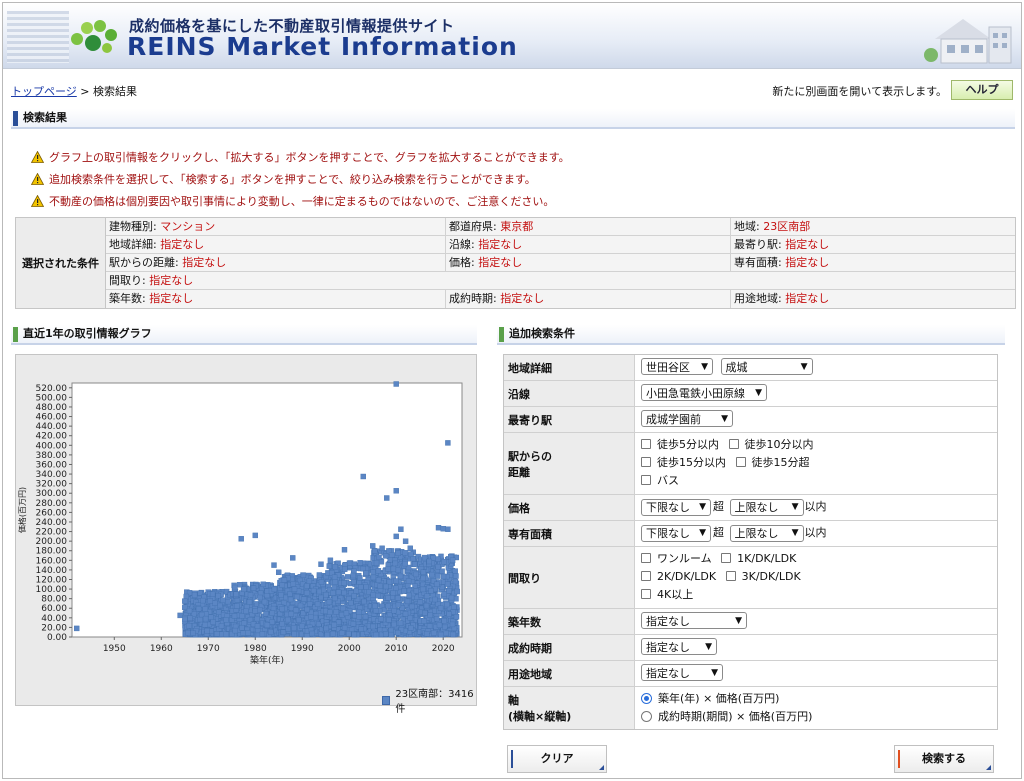 The width and height of the screenshot is (1024, 781). What do you see at coordinates (982, 90) in the screenshot?
I see `help-button: ヘルプ` at bounding box center [982, 90].